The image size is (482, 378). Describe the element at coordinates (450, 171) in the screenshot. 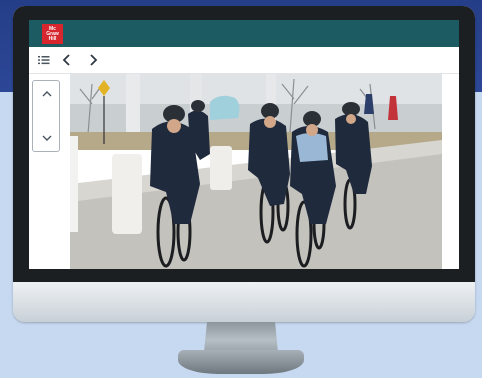

I see `right-gutter` at that location.